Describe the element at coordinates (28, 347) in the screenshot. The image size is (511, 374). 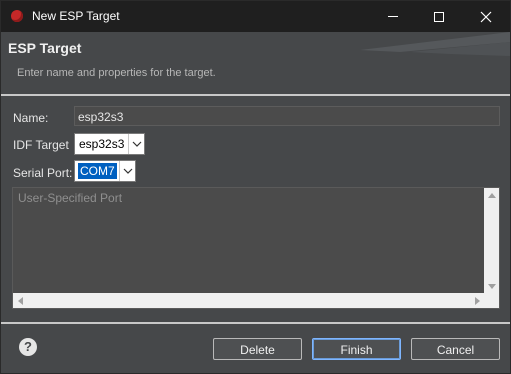
I see `help-icon: ?` at that location.